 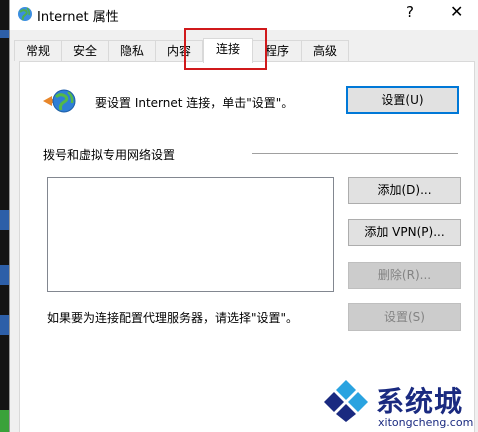 I want to click on setup-button: 设置(U), so click(x=402, y=100).